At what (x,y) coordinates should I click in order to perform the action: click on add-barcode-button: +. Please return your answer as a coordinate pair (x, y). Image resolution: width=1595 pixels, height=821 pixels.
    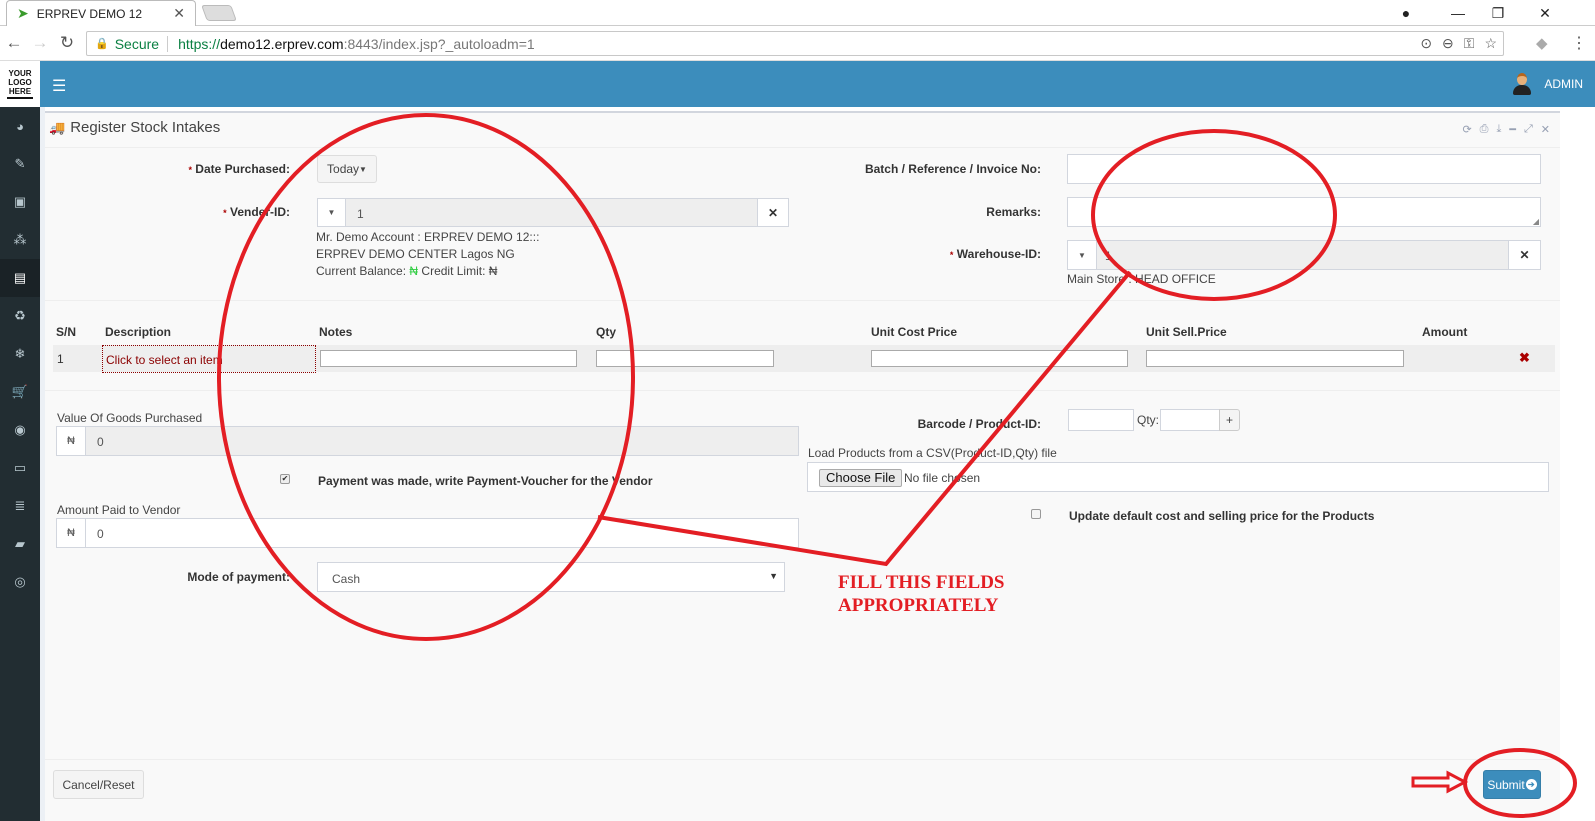
    Looking at the image, I should click on (1229, 420).